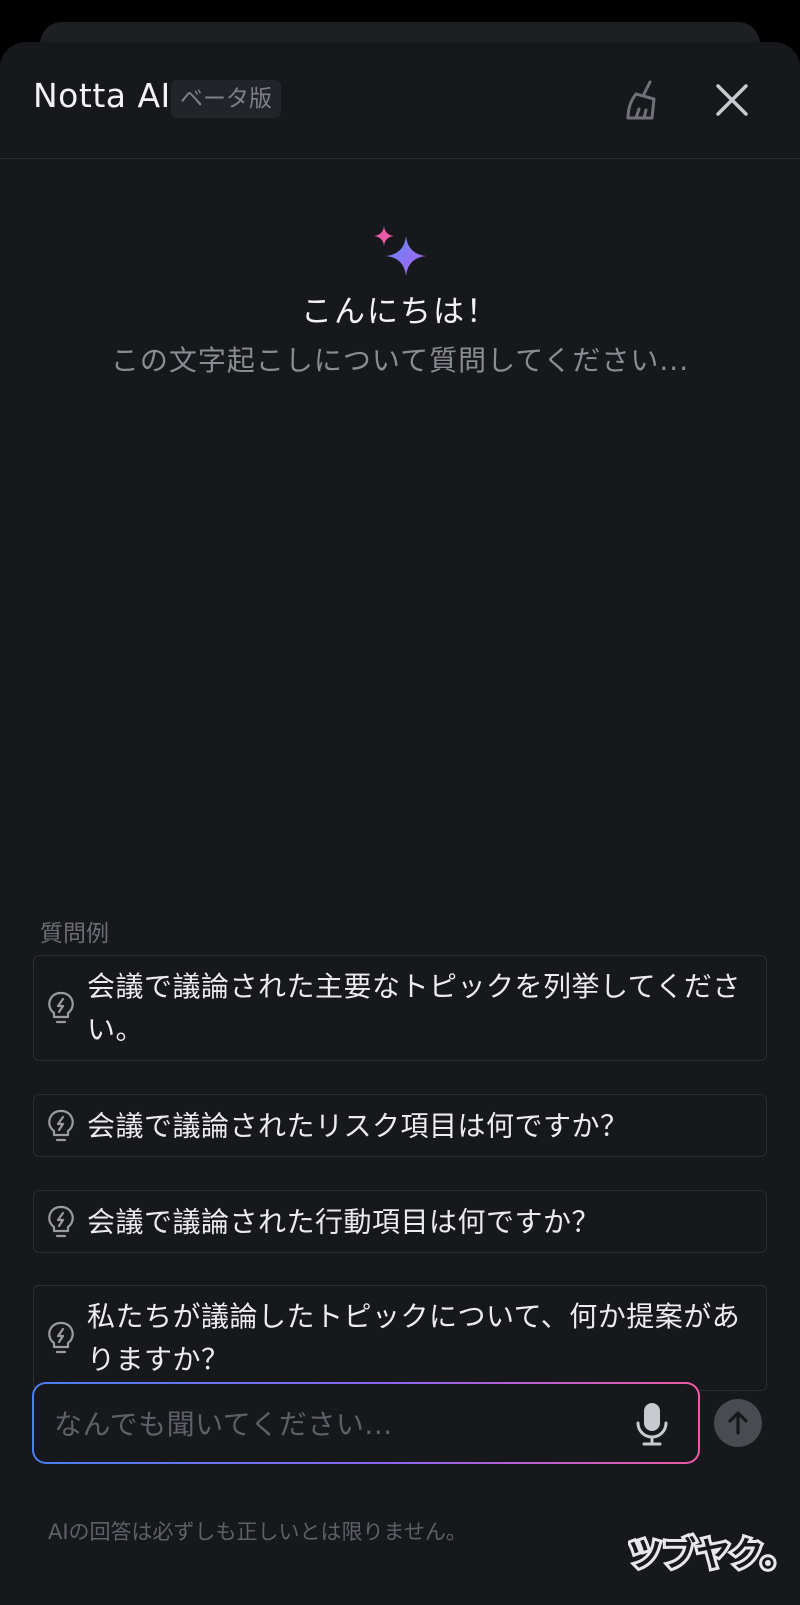 This screenshot has height=1605, width=800. Describe the element at coordinates (414, 1008) in the screenshot. I see `example-question-text: 会議で議論された主要なトピックを列挙してください。` at that location.